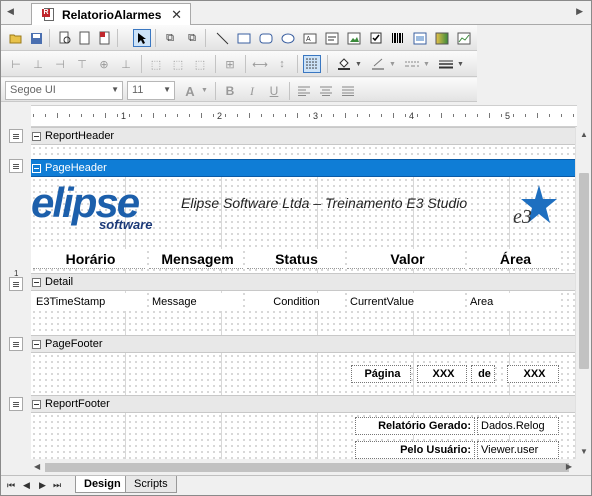 This screenshot has height=496, width=592. I want to click on band-pageheader: PageHeader, so click(303, 168).